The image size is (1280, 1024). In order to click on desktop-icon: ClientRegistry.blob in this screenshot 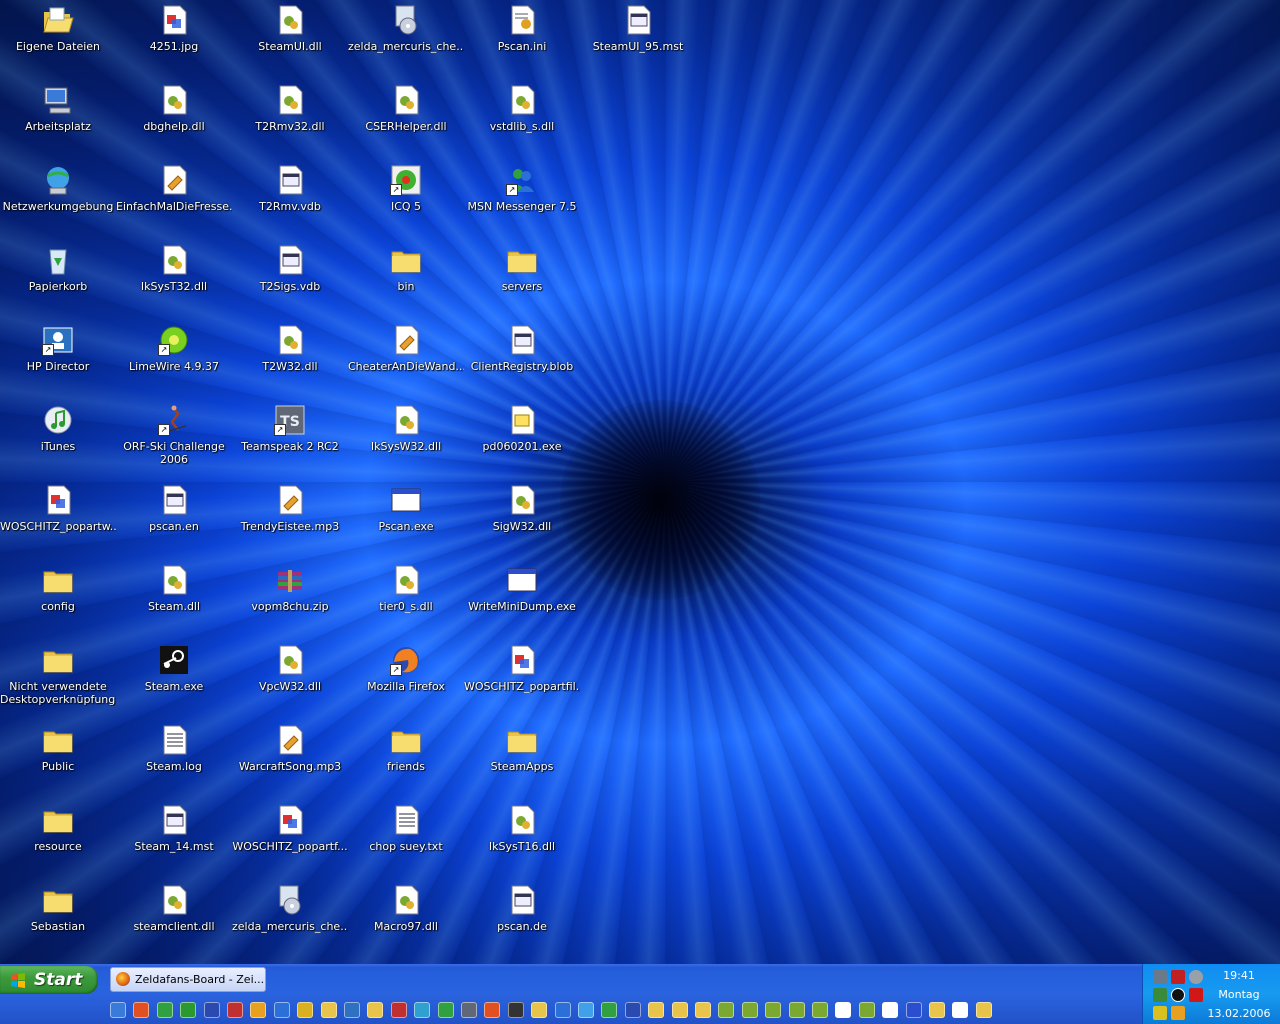, I will do `click(522, 360)`.